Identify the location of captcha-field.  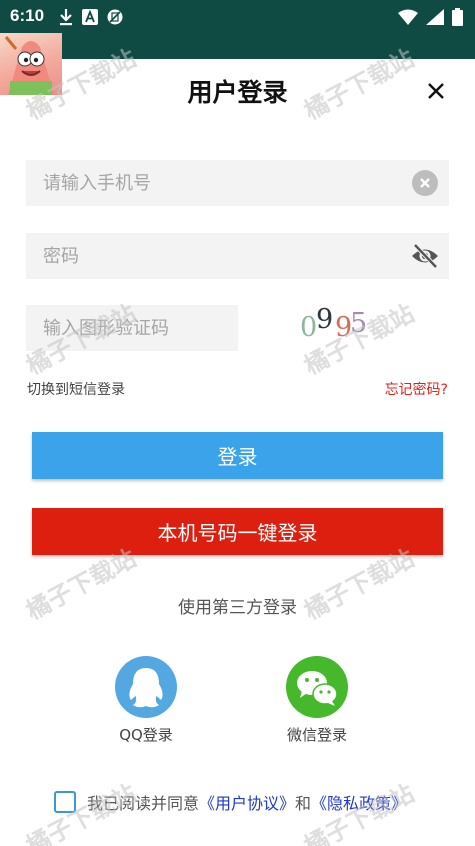
(132, 328).